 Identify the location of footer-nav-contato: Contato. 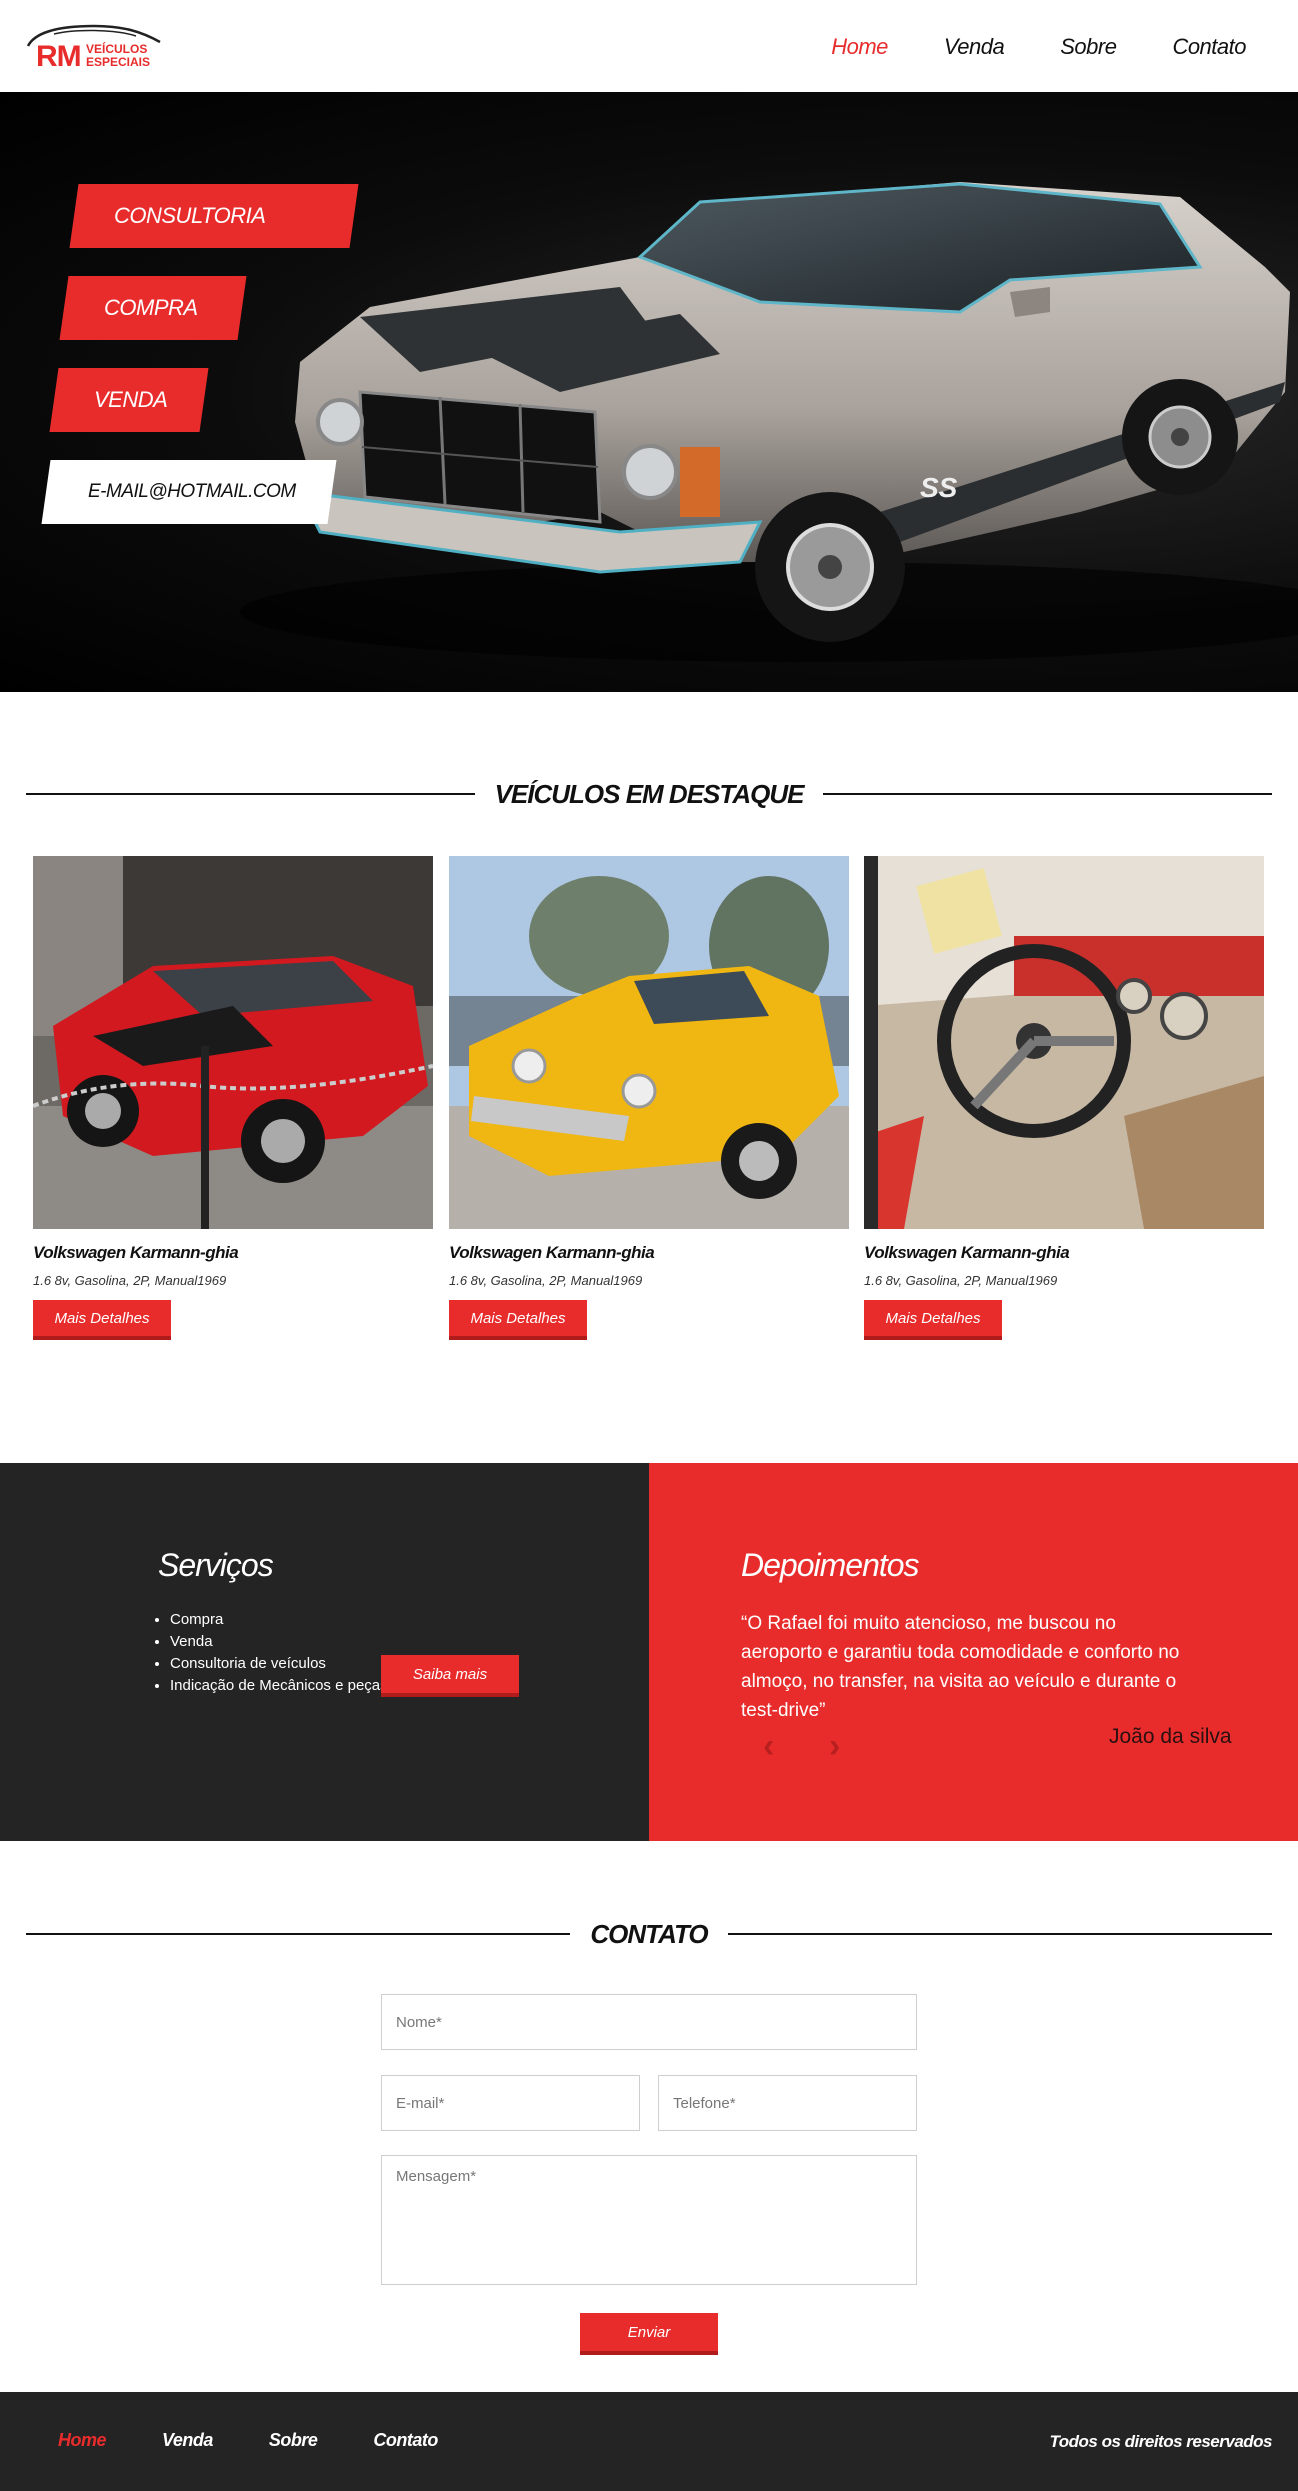
(405, 2440).